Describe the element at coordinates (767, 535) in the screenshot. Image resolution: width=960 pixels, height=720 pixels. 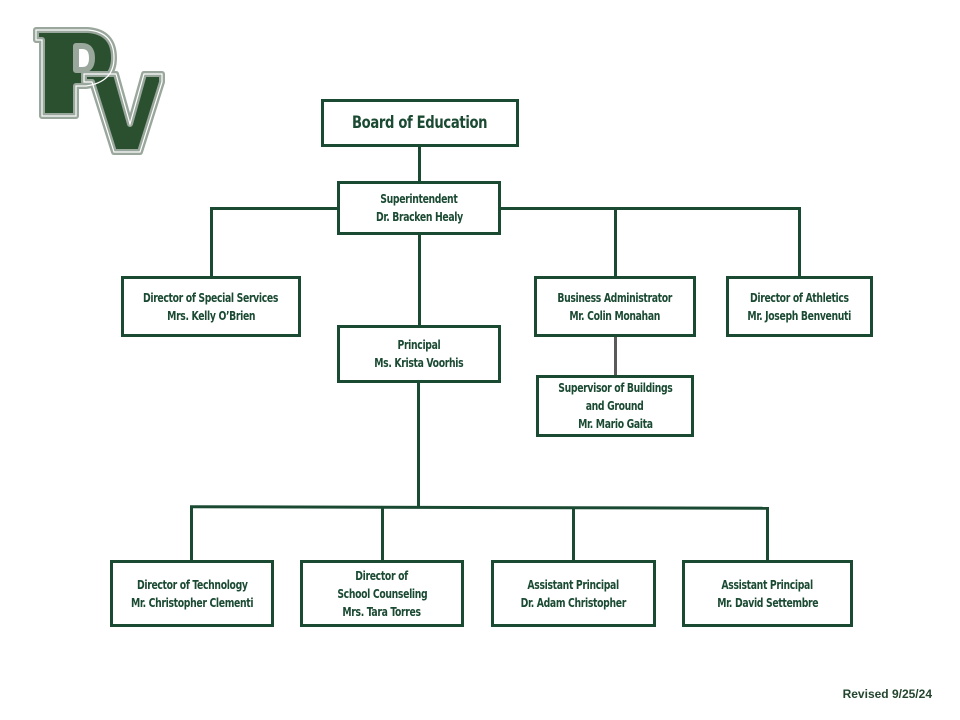
I see `connector-ap2` at that location.